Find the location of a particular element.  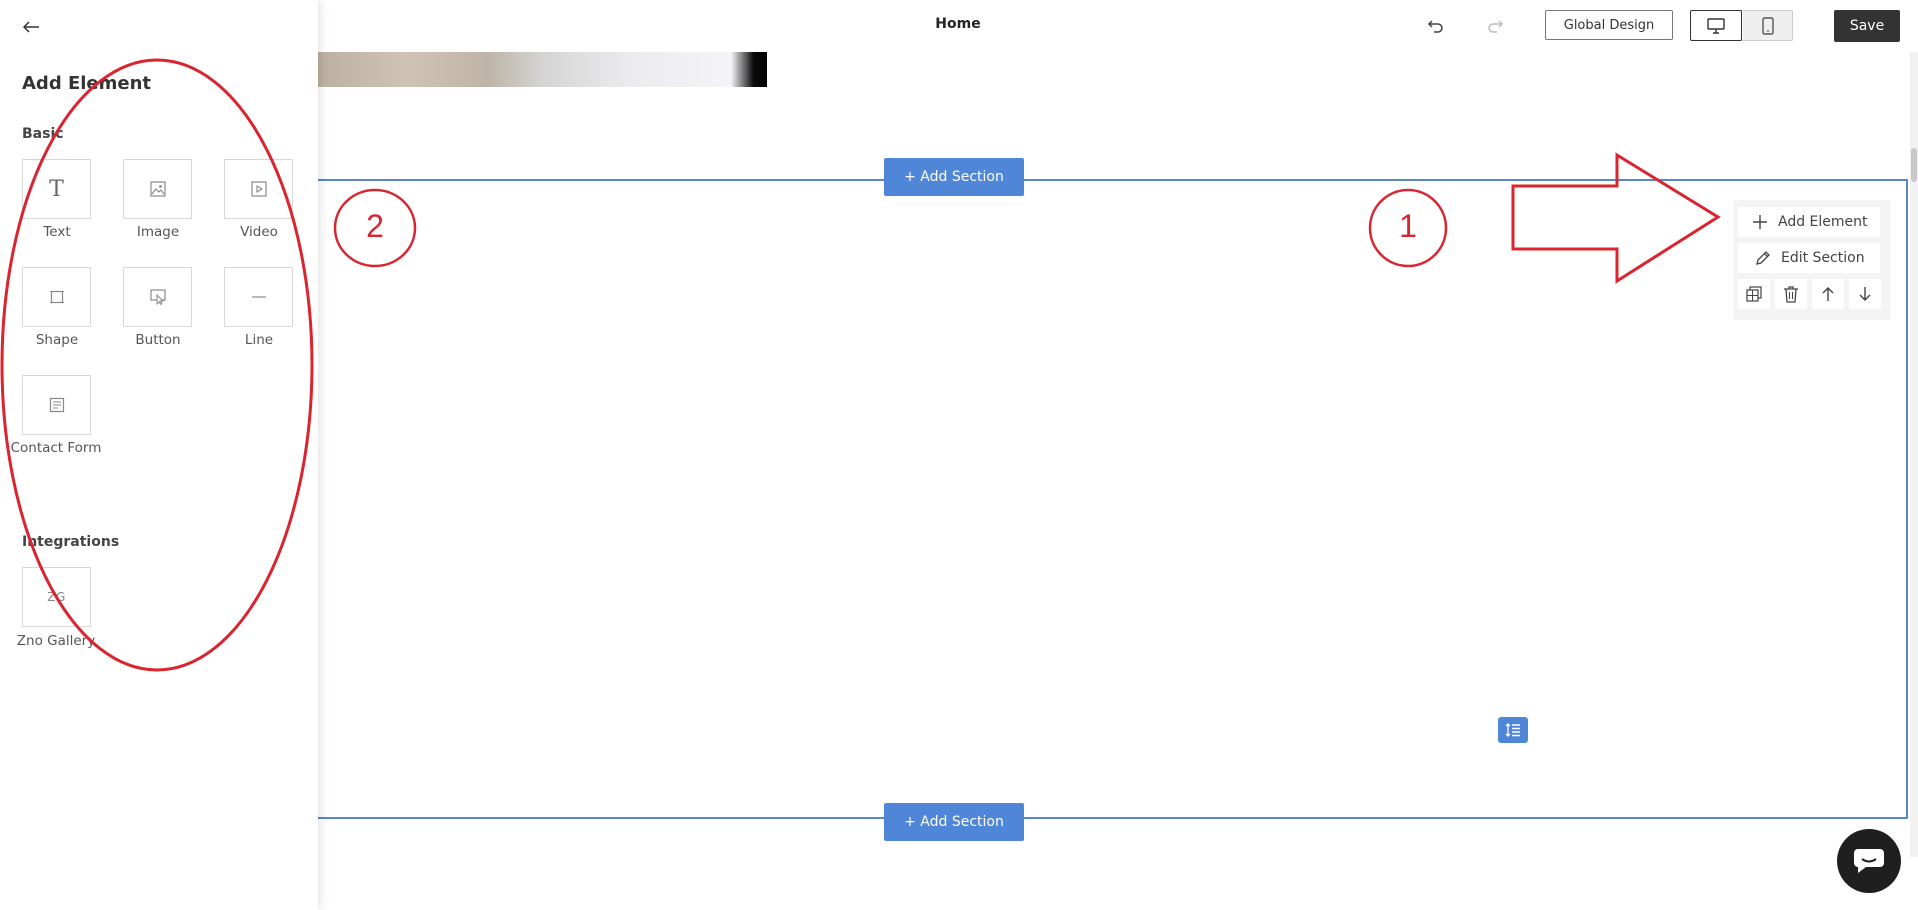

page-title: Home is located at coordinates (958, 24).